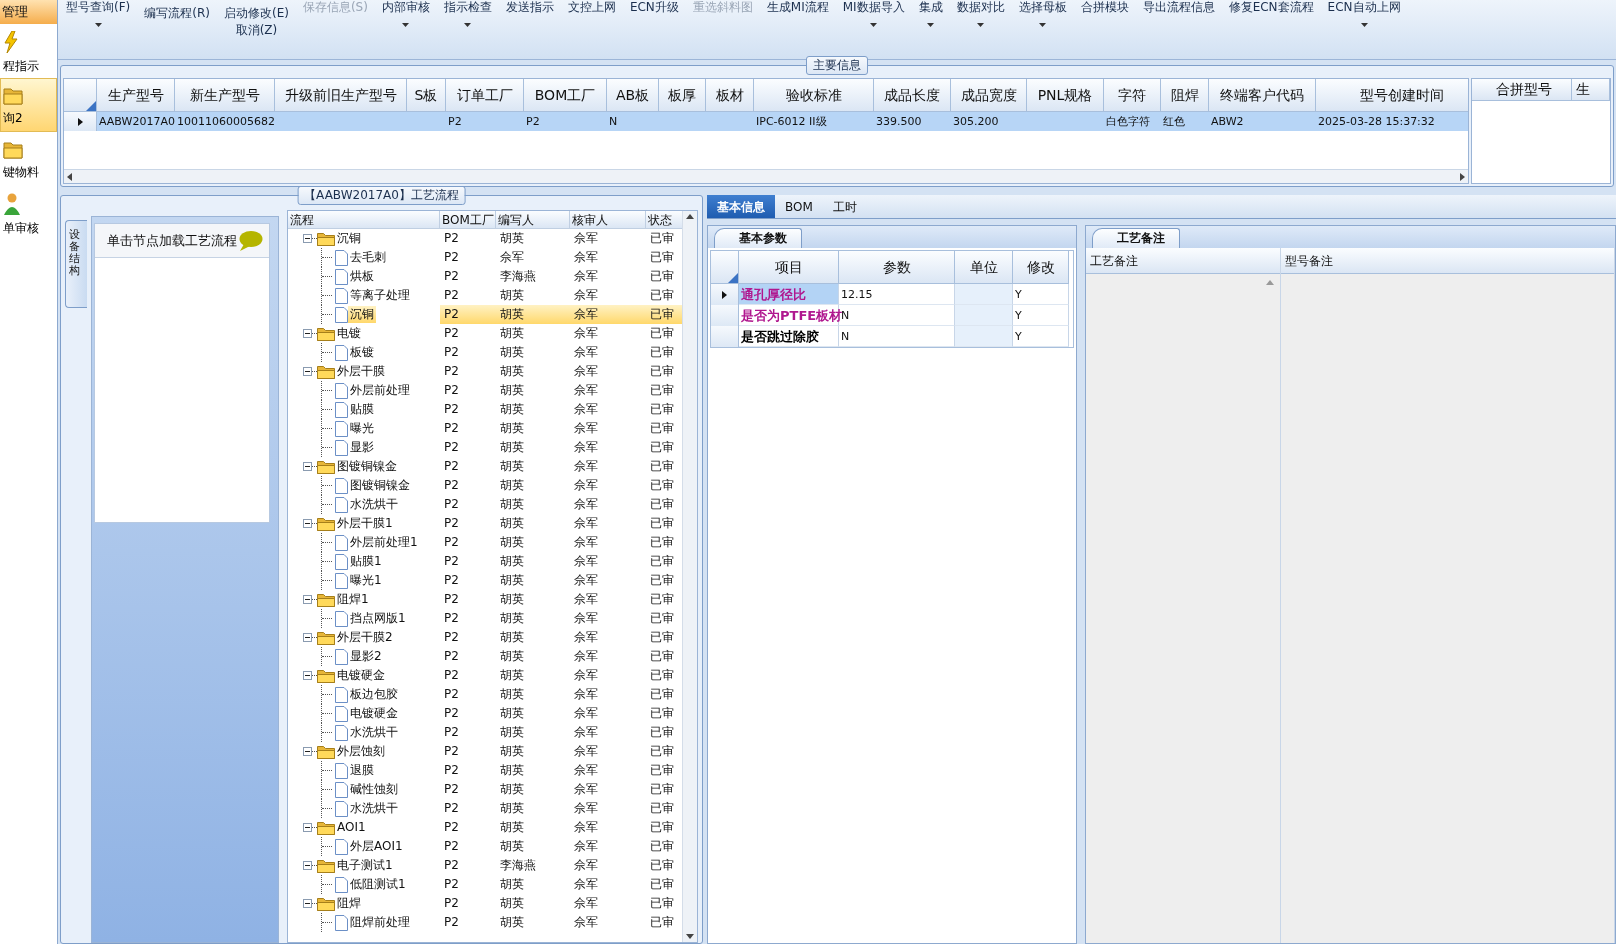  What do you see at coordinates (608, 220) in the screenshot?
I see `column-header: 核审人` at bounding box center [608, 220].